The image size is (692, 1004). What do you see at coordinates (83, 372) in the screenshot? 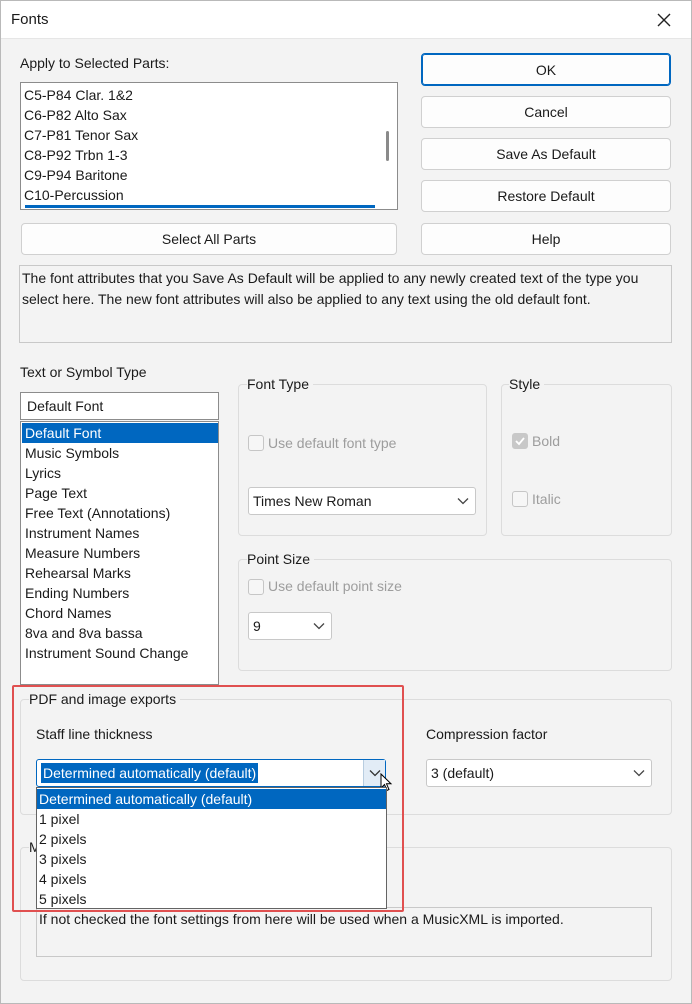
I see `text-type-label: Text or Symbol Type` at bounding box center [83, 372].